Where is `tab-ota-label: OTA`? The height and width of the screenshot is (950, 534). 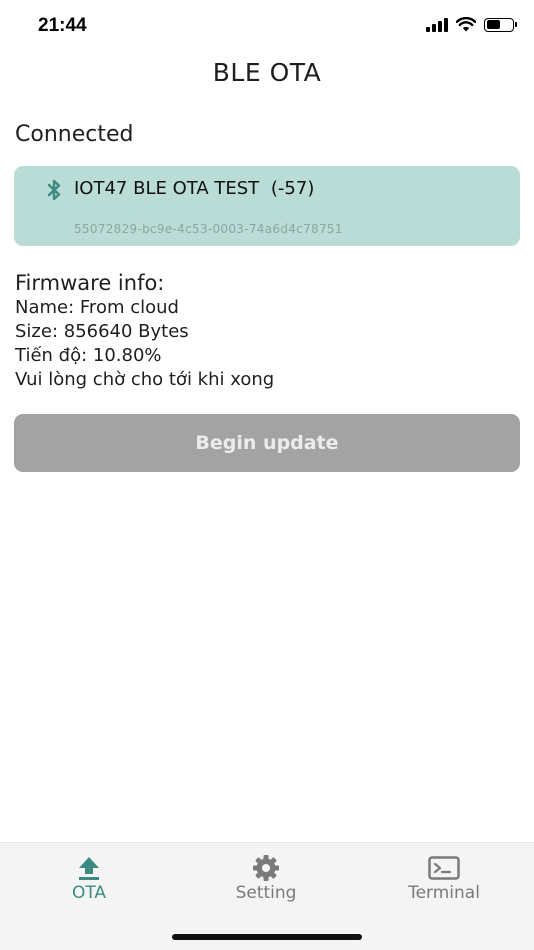
tab-ota-label: OTA is located at coordinates (89, 893).